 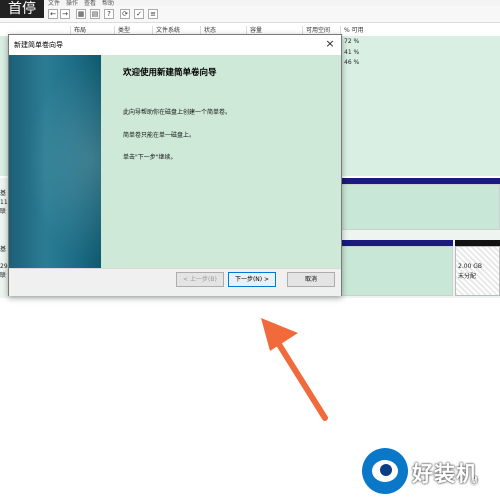 What do you see at coordinates (300, 378) in the screenshot?
I see `arrow-shaft` at bounding box center [300, 378].